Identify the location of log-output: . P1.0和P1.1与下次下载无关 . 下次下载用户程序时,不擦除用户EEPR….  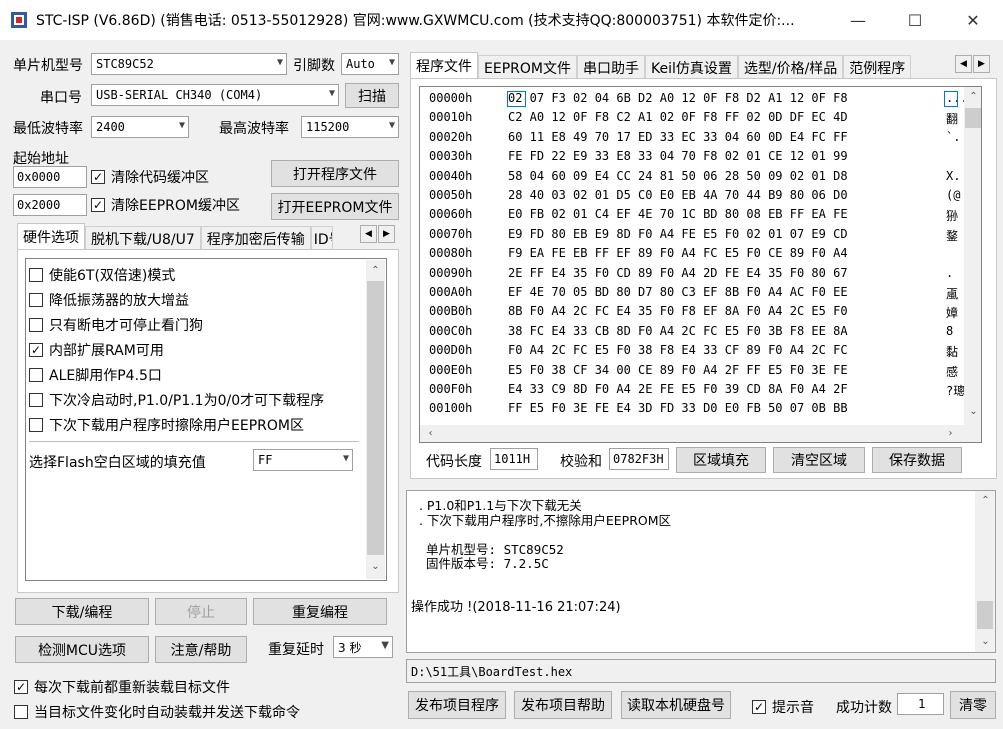
(701, 571).